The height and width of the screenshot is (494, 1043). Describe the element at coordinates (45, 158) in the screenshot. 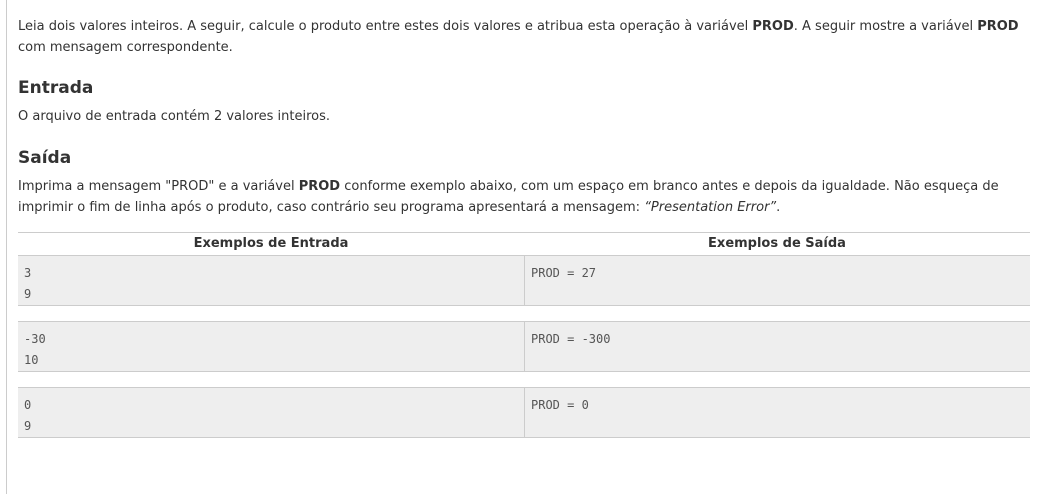

I see `output-heading: Saída` at that location.